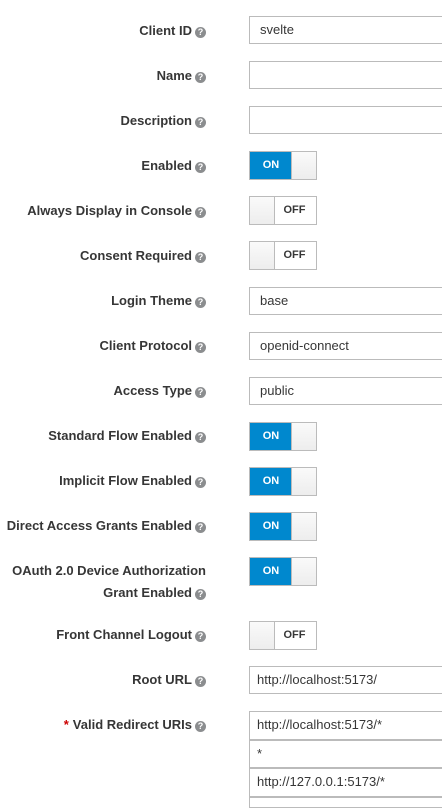 The height and width of the screenshot is (808, 442). I want to click on direct-access-toggle: ON, so click(283, 526).